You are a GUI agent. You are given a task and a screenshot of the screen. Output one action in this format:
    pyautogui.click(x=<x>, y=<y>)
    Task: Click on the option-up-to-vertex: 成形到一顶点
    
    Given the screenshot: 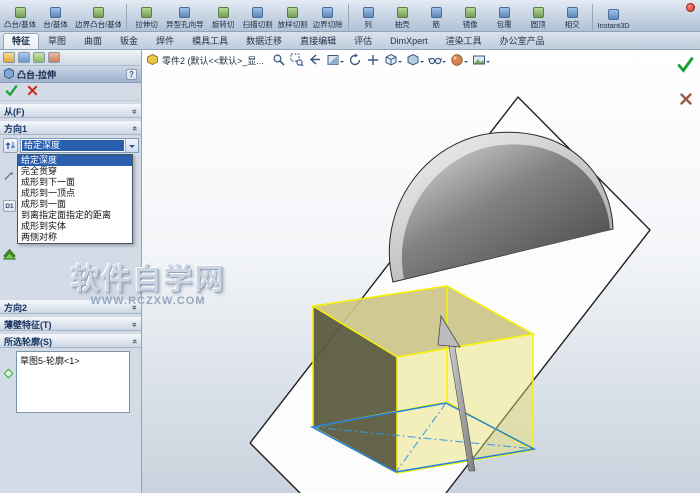 What is the action you would take?
    pyautogui.click(x=75, y=193)
    